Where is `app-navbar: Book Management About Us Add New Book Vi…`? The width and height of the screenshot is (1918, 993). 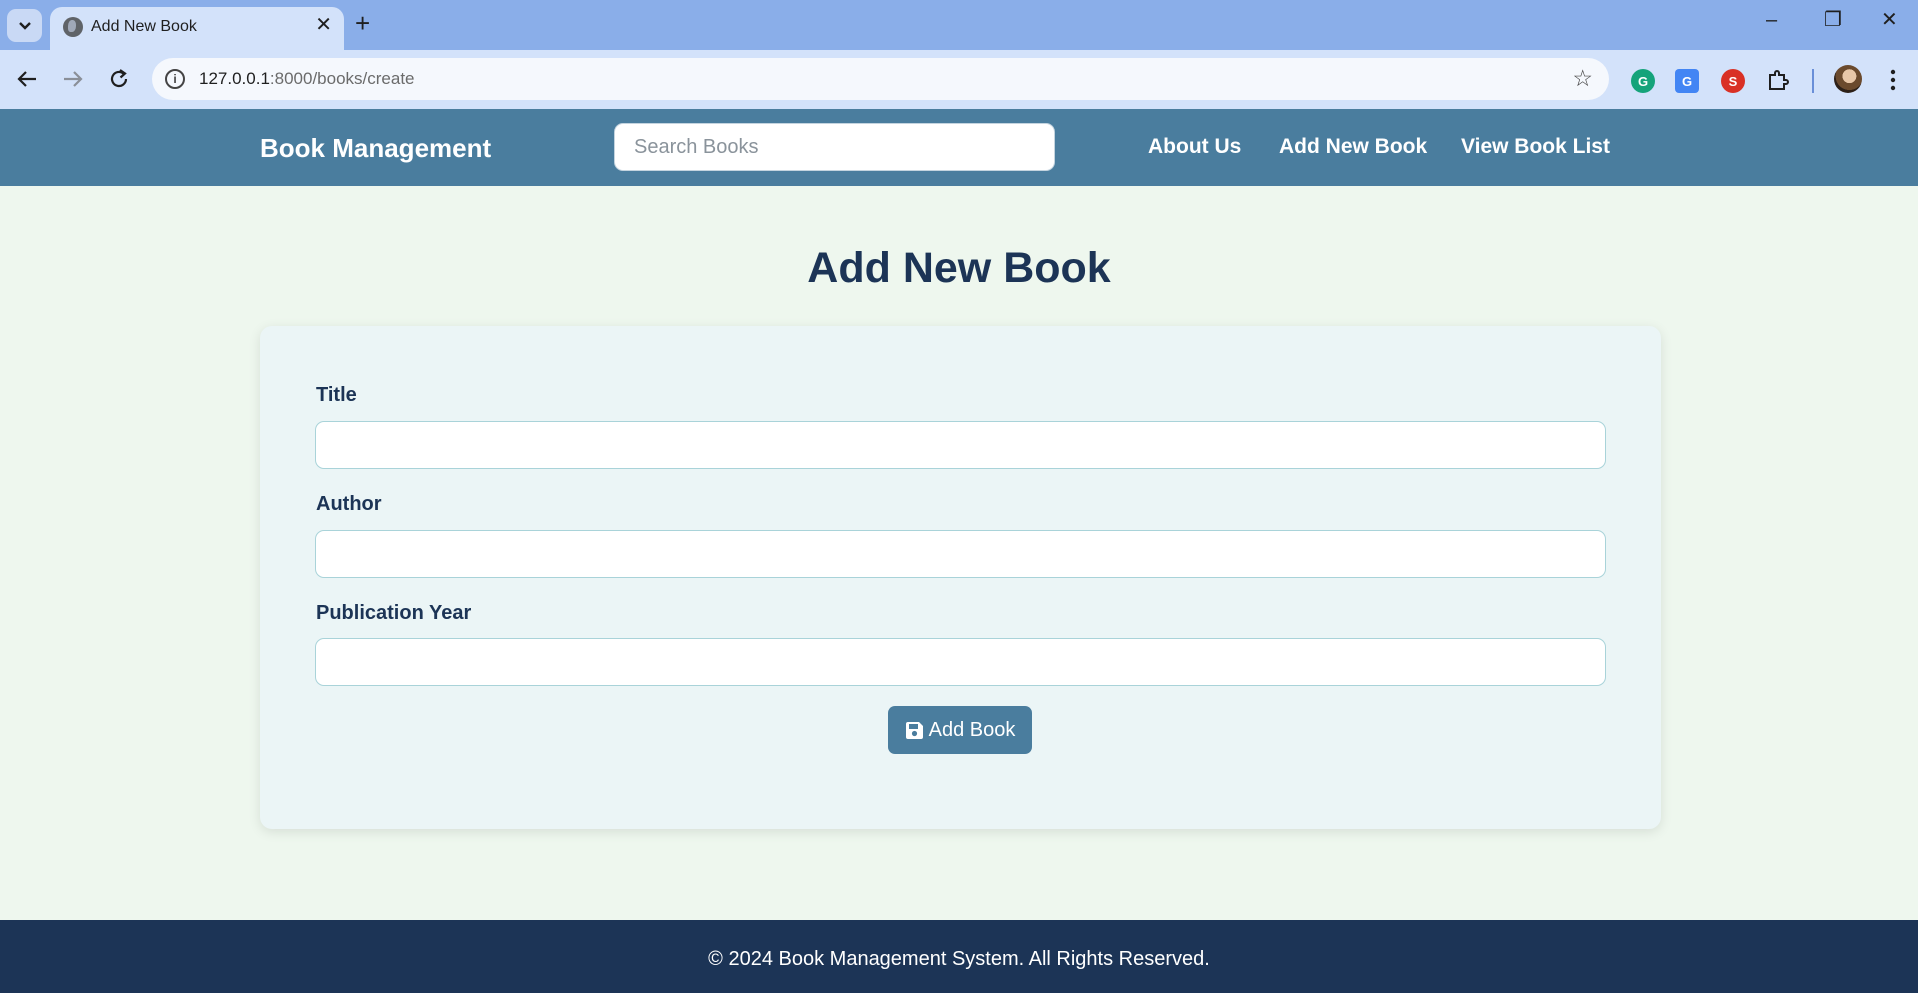 app-navbar: Book Management About Us Add New Book Vi… is located at coordinates (959, 147).